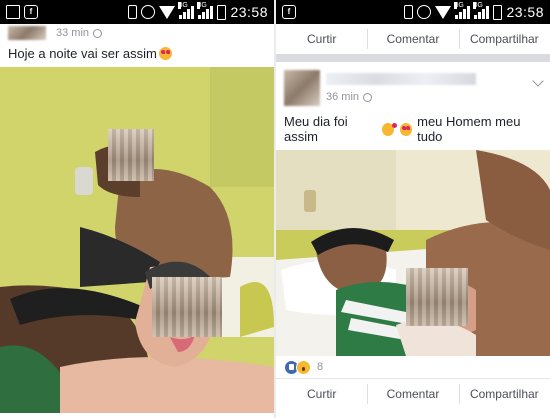 The width and height of the screenshot is (550, 418). What do you see at coordinates (342, 97) in the screenshot?
I see `post-time: 36 min` at bounding box center [342, 97].